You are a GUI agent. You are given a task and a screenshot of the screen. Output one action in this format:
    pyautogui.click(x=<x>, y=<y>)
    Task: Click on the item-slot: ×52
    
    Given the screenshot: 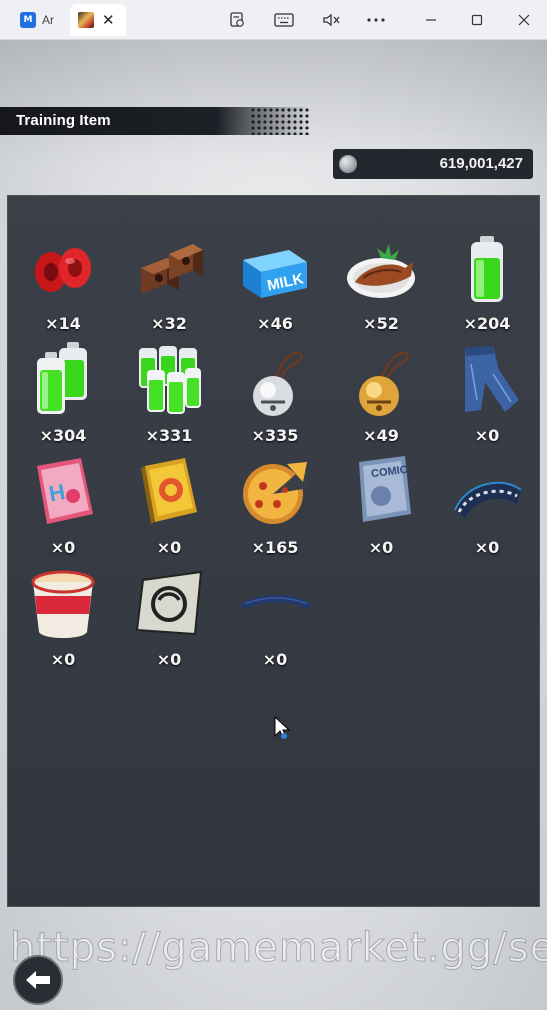 What is the action you would take?
    pyautogui.click(x=381, y=283)
    